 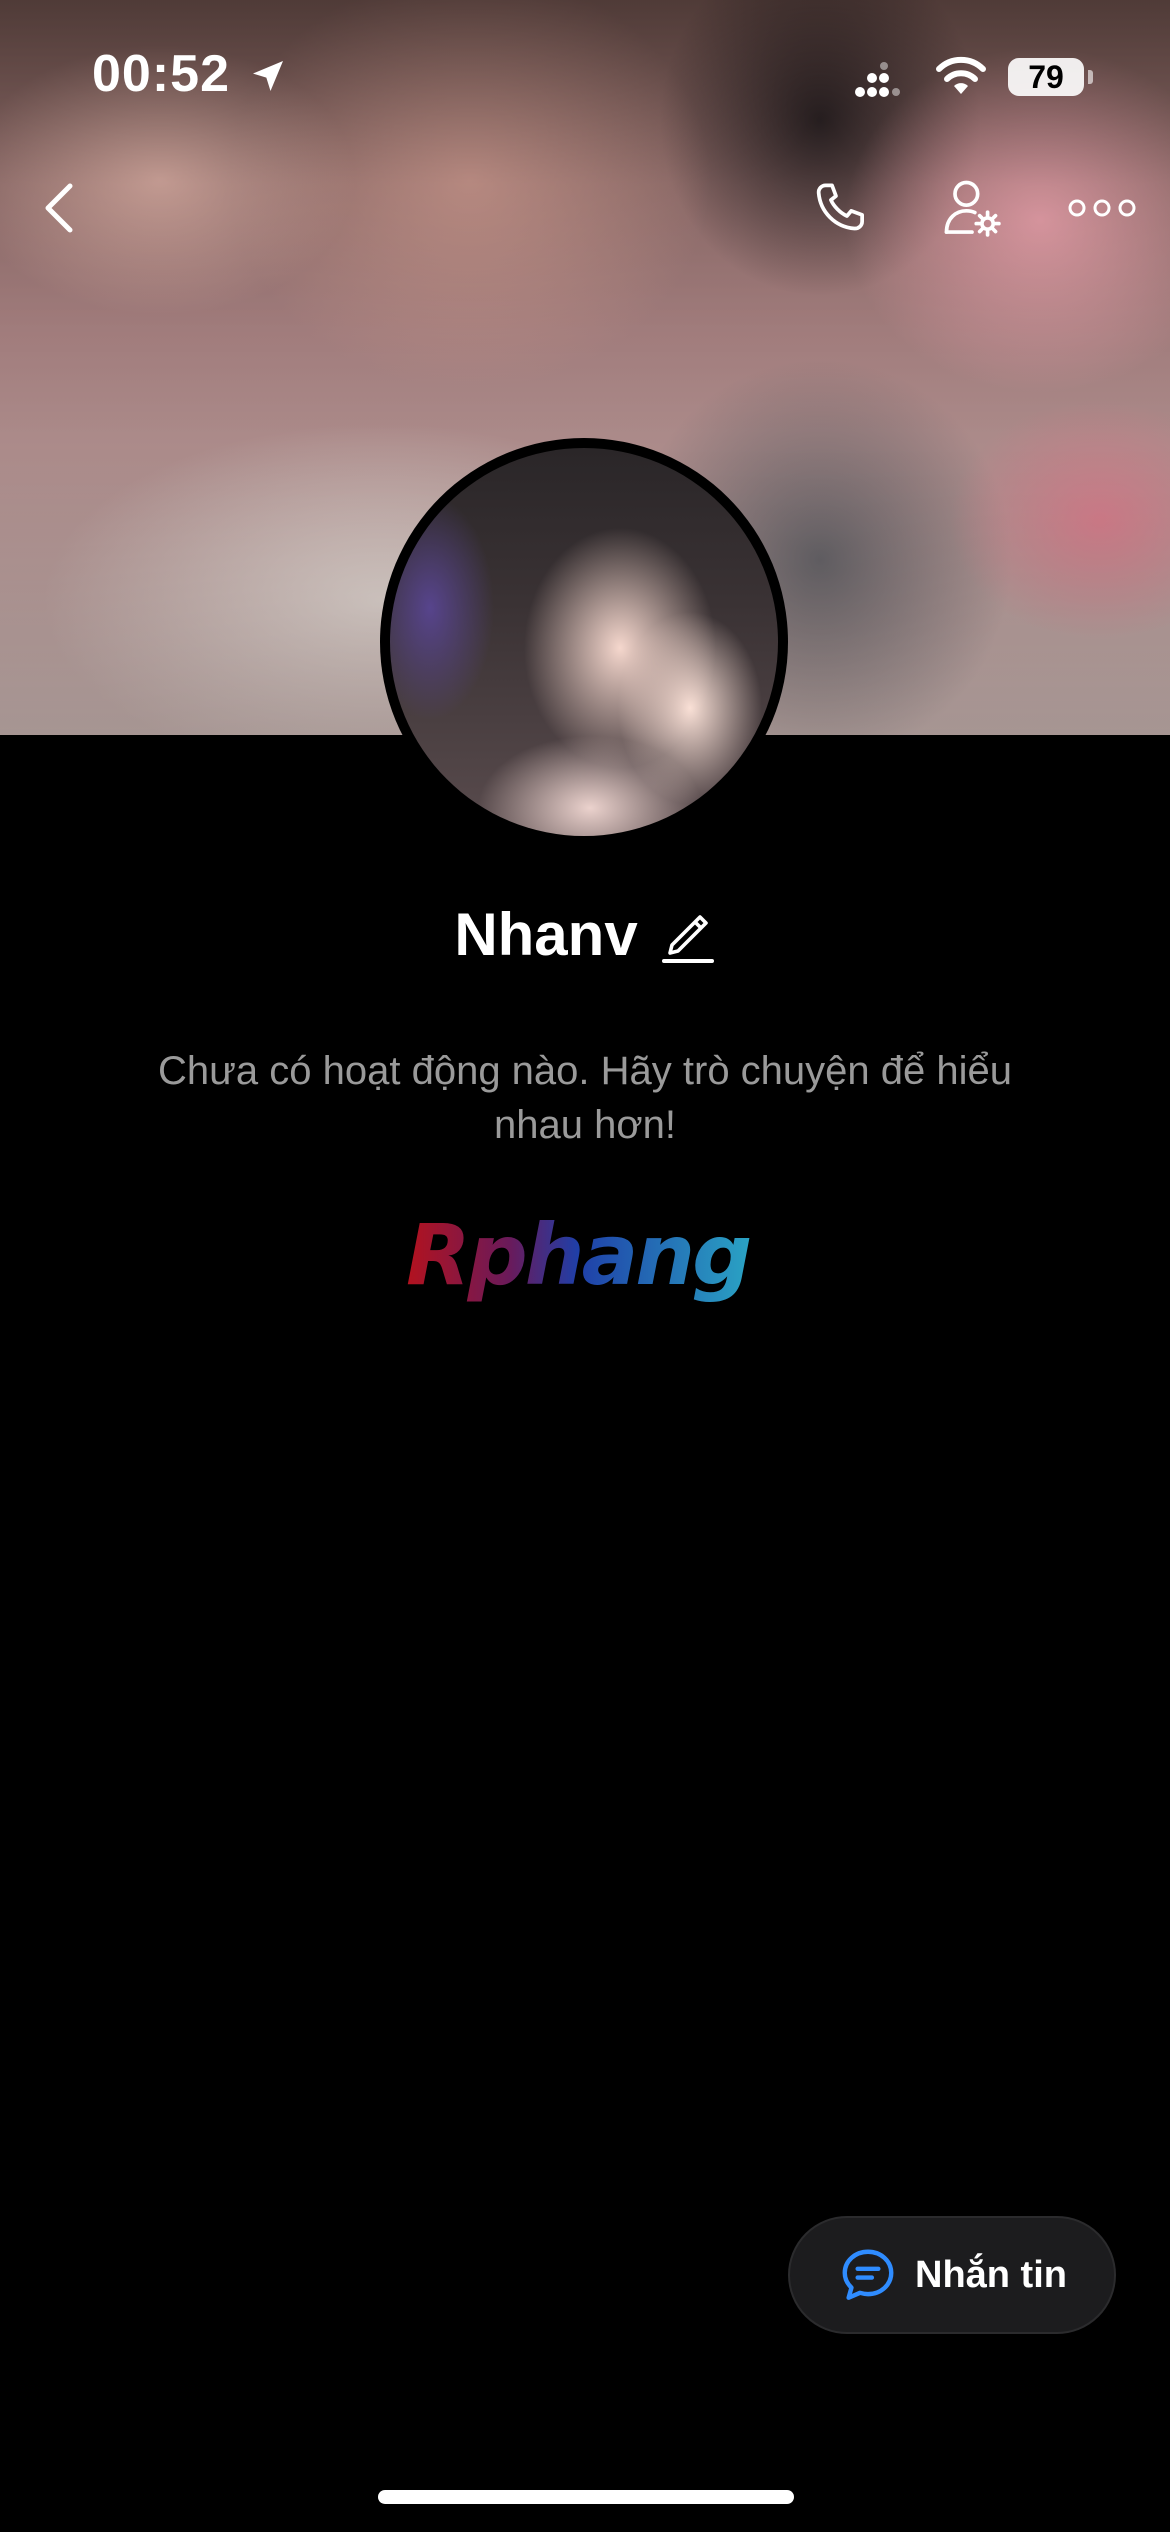 I want to click on chat-bubble-icon, so click(x=868, y=2274).